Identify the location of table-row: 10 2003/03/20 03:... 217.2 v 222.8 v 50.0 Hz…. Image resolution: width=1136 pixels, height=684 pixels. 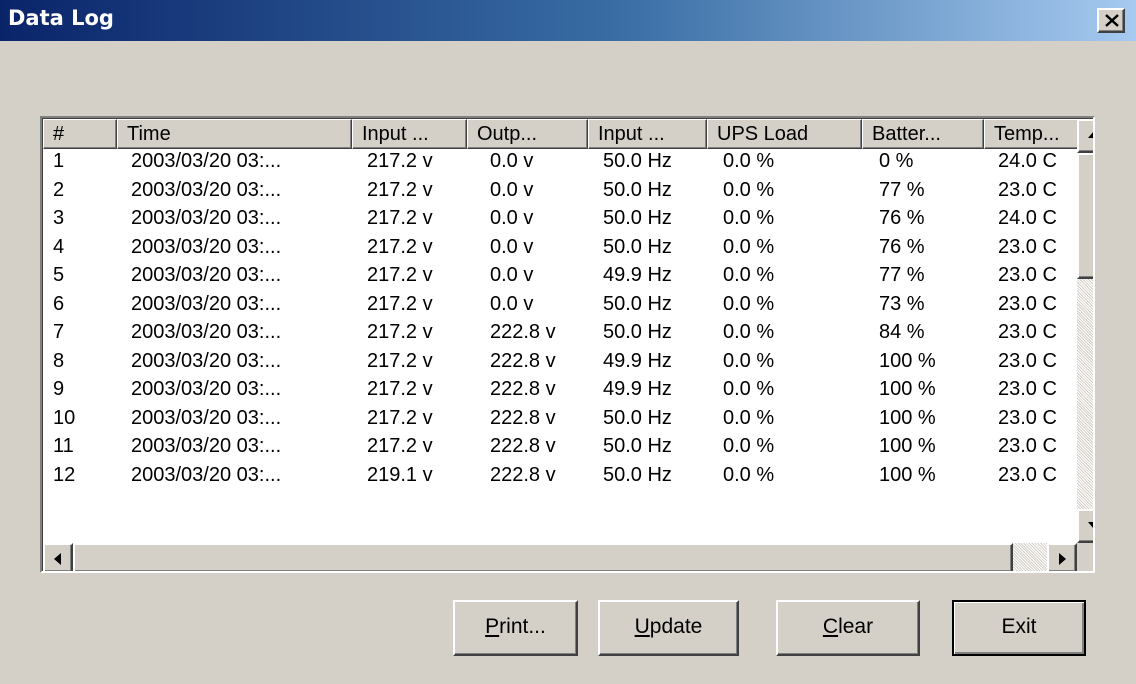
(559, 420).